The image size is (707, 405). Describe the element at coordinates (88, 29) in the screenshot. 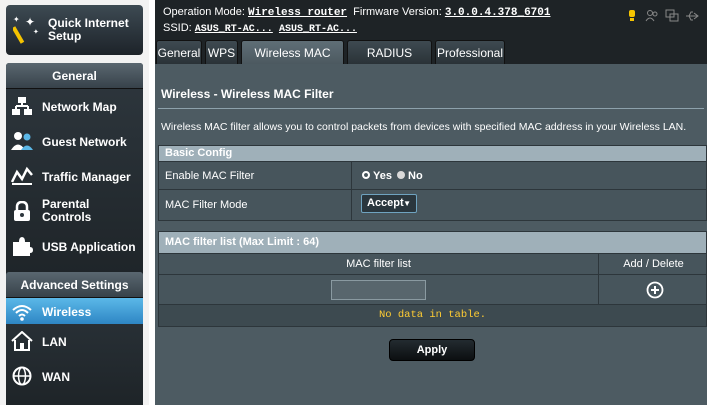

I see `quick-internet-setup-label: Quick Internet Setup` at that location.